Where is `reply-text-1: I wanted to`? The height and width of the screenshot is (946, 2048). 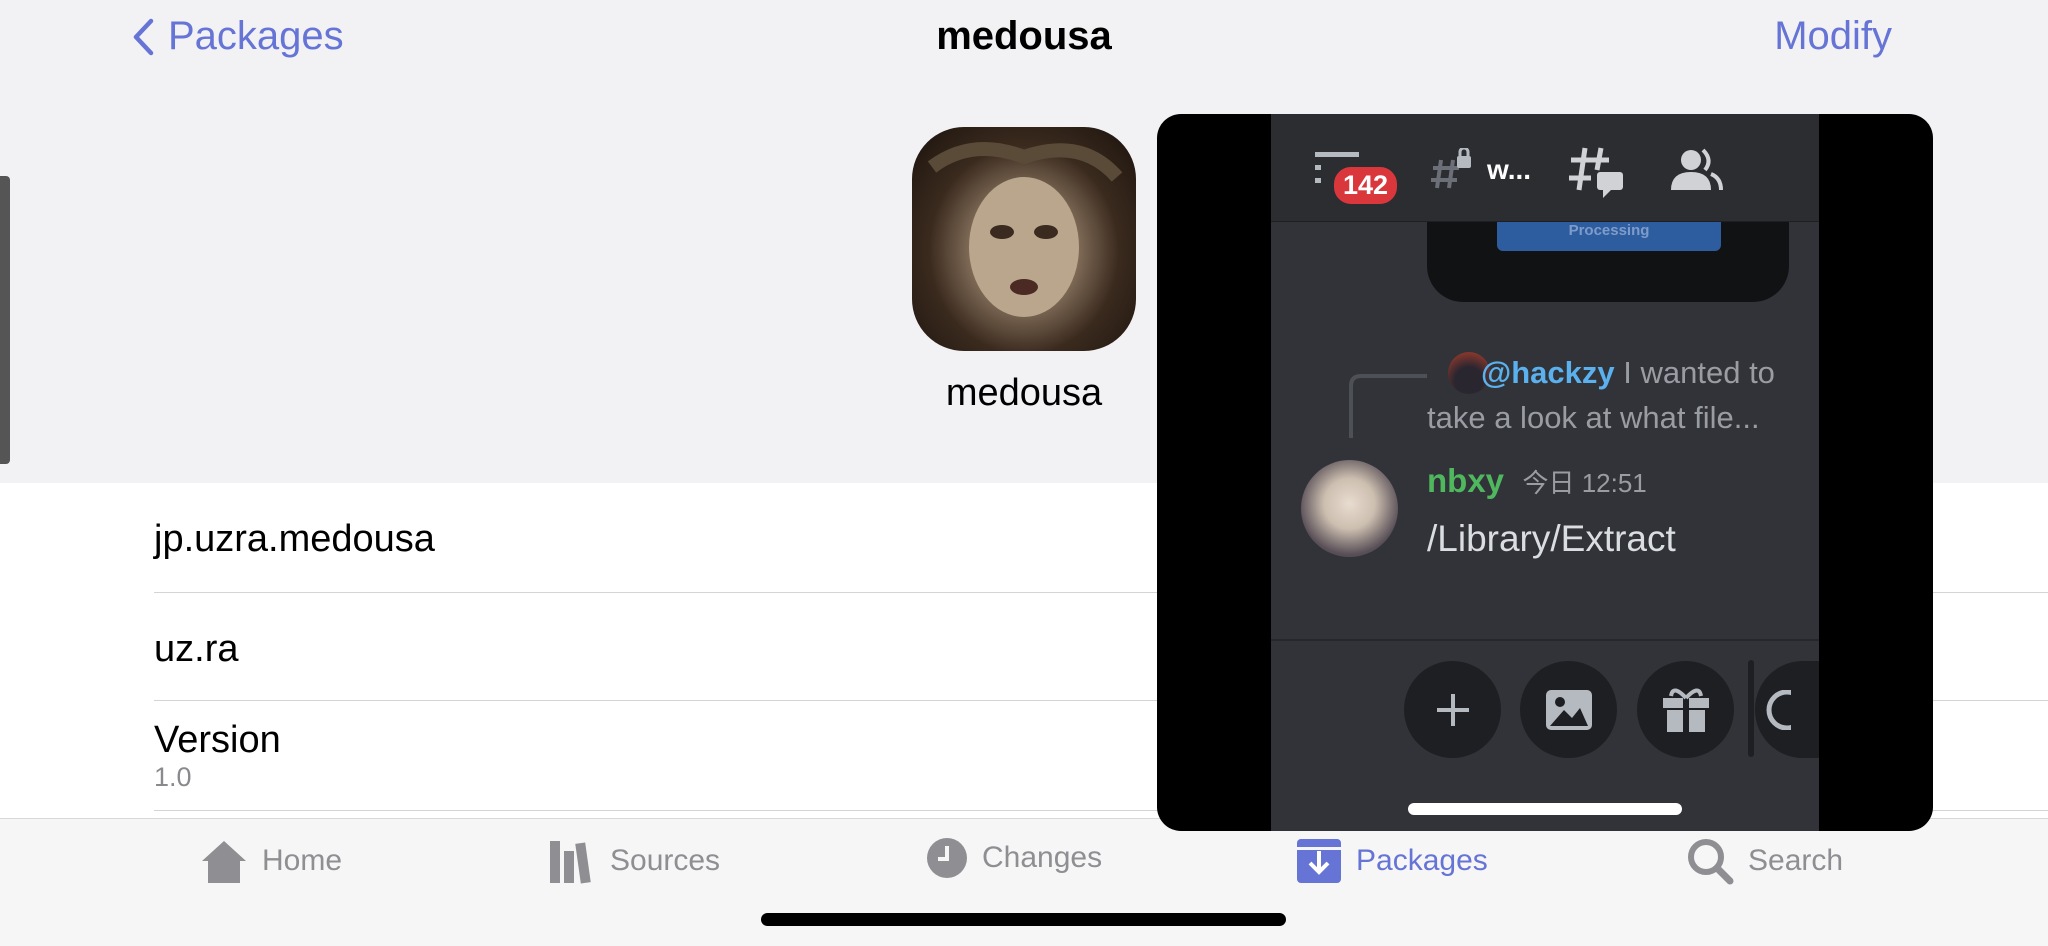 reply-text-1: I wanted to is located at coordinates (1699, 372).